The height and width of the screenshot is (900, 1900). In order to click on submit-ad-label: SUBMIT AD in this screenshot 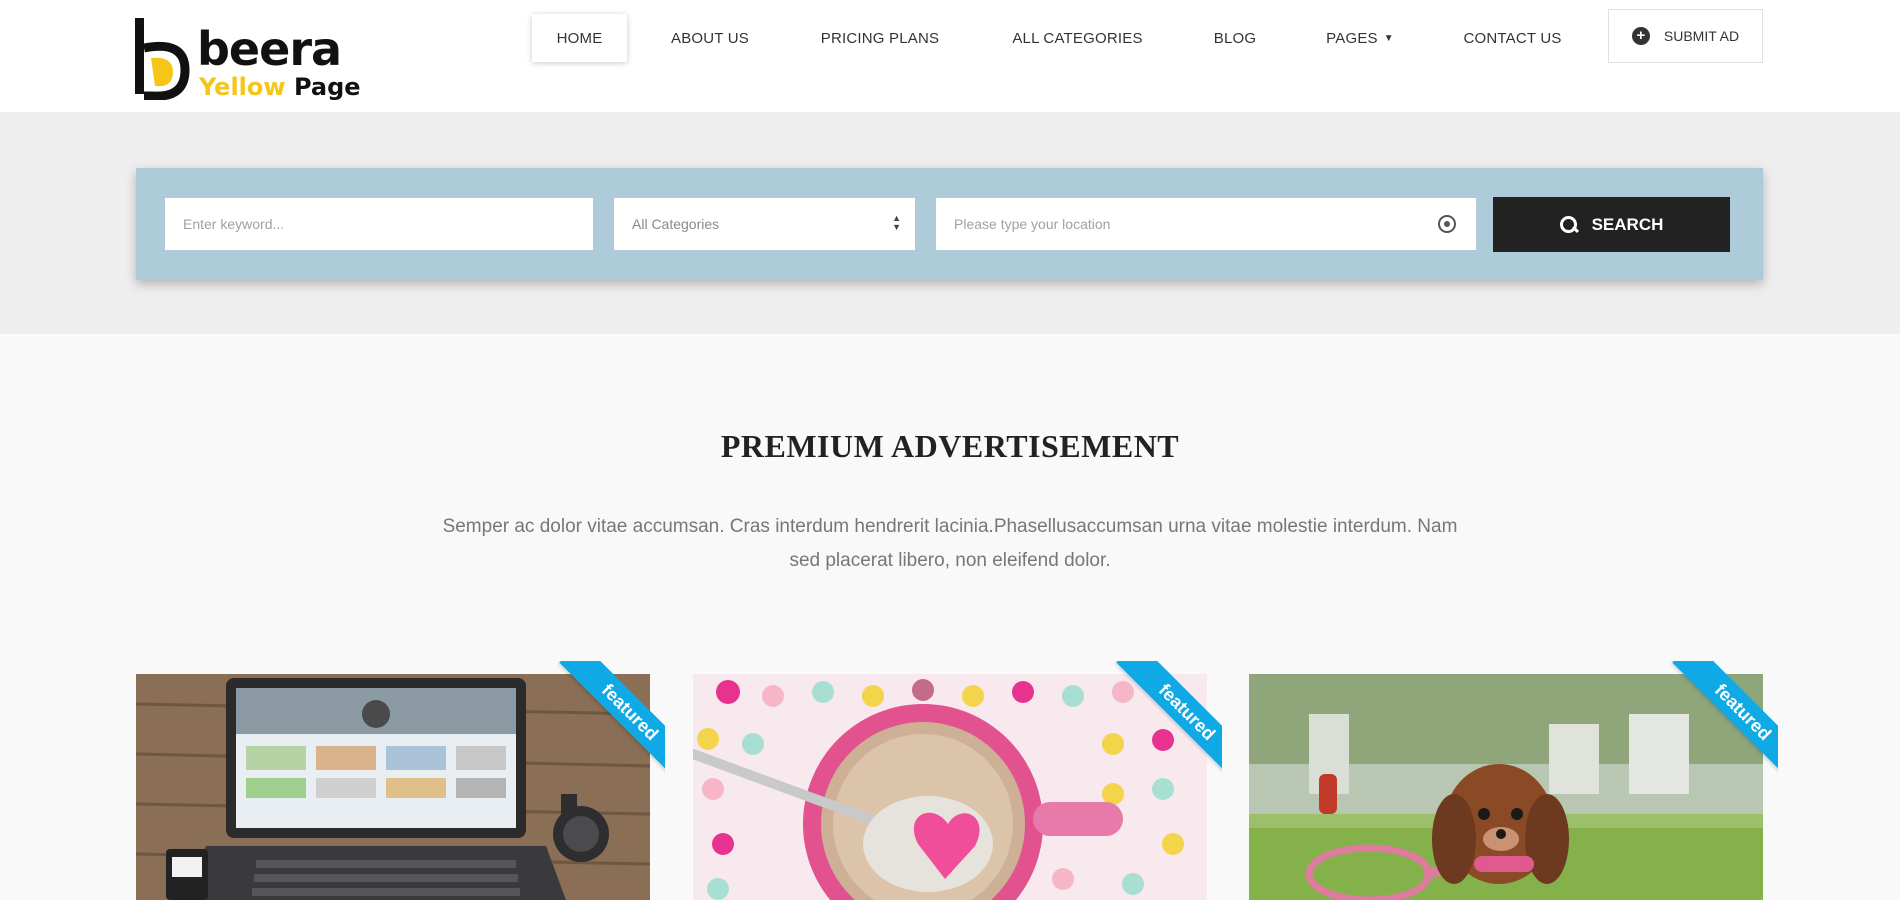, I will do `click(1701, 36)`.